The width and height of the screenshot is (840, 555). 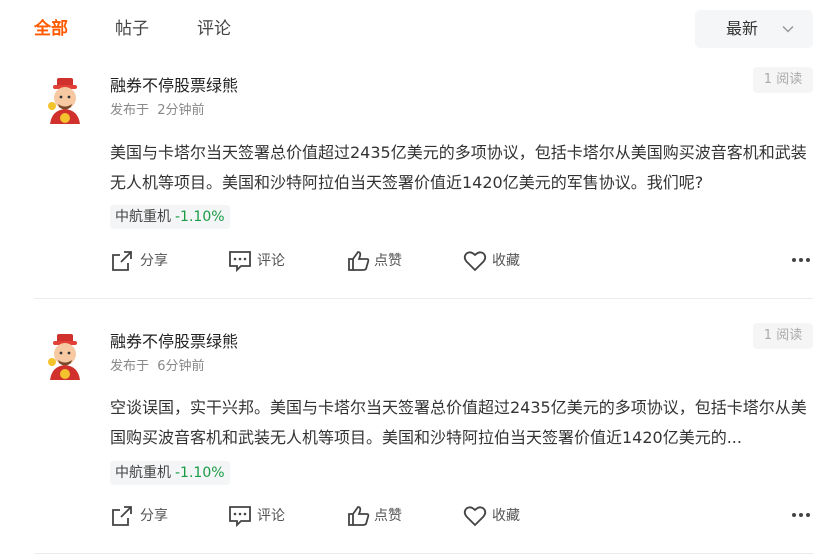 What do you see at coordinates (742, 28) in the screenshot?
I see `sort-selected: 最新` at bounding box center [742, 28].